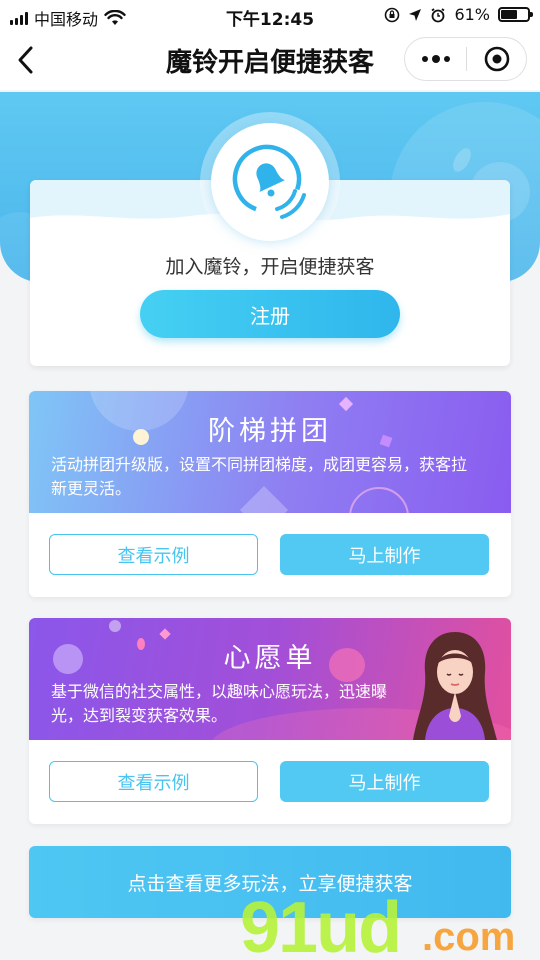 Image resolution: width=540 pixels, height=960 pixels. Describe the element at coordinates (270, 452) in the screenshot. I see `feature-banner: 阶梯拼团 活动拼团升级版，设置不同拼团梯度，成团更容易，获客拉新更灵活。` at that location.